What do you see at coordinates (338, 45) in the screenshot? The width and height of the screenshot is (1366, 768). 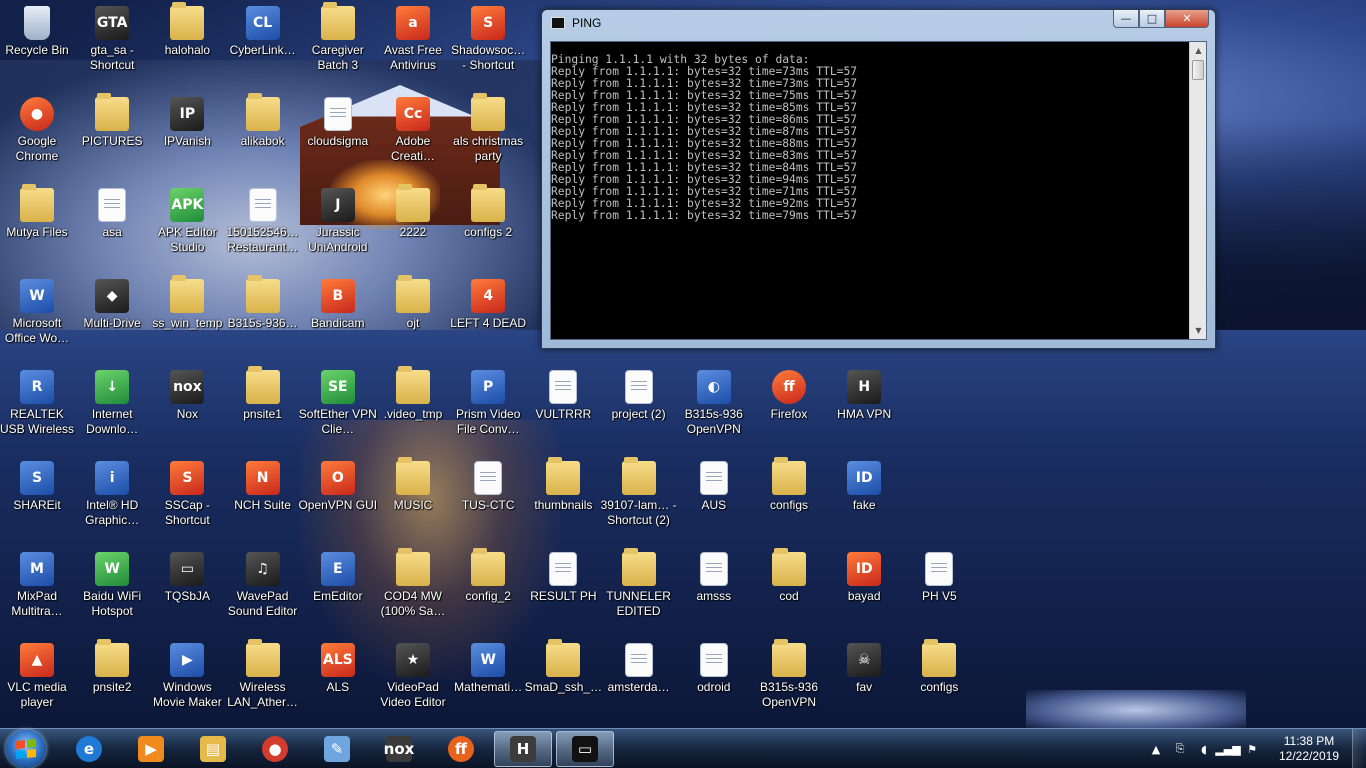 I see `desktop-icon: Caregiver Batch 3` at bounding box center [338, 45].